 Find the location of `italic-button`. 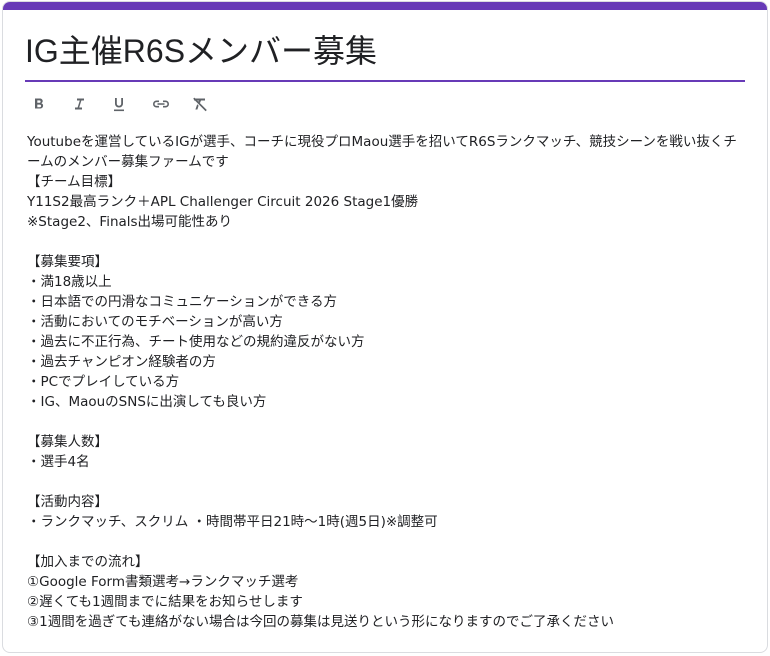

italic-button is located at coordinates (91, 104).